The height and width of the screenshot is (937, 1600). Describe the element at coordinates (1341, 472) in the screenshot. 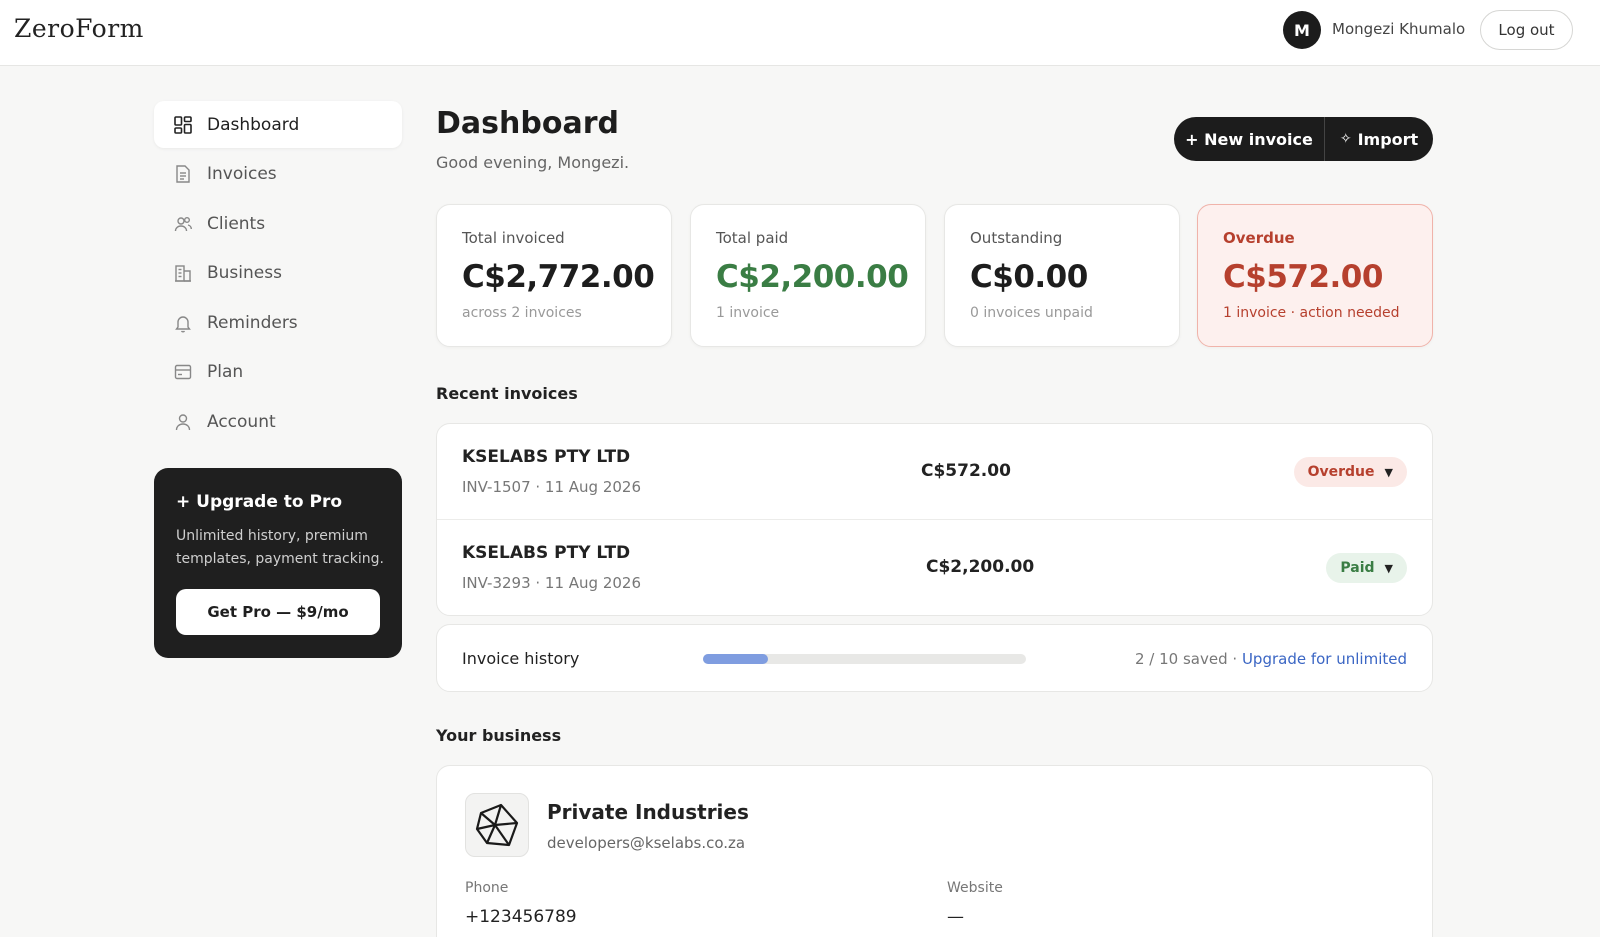

I see `status-label: Overdue` at that location.